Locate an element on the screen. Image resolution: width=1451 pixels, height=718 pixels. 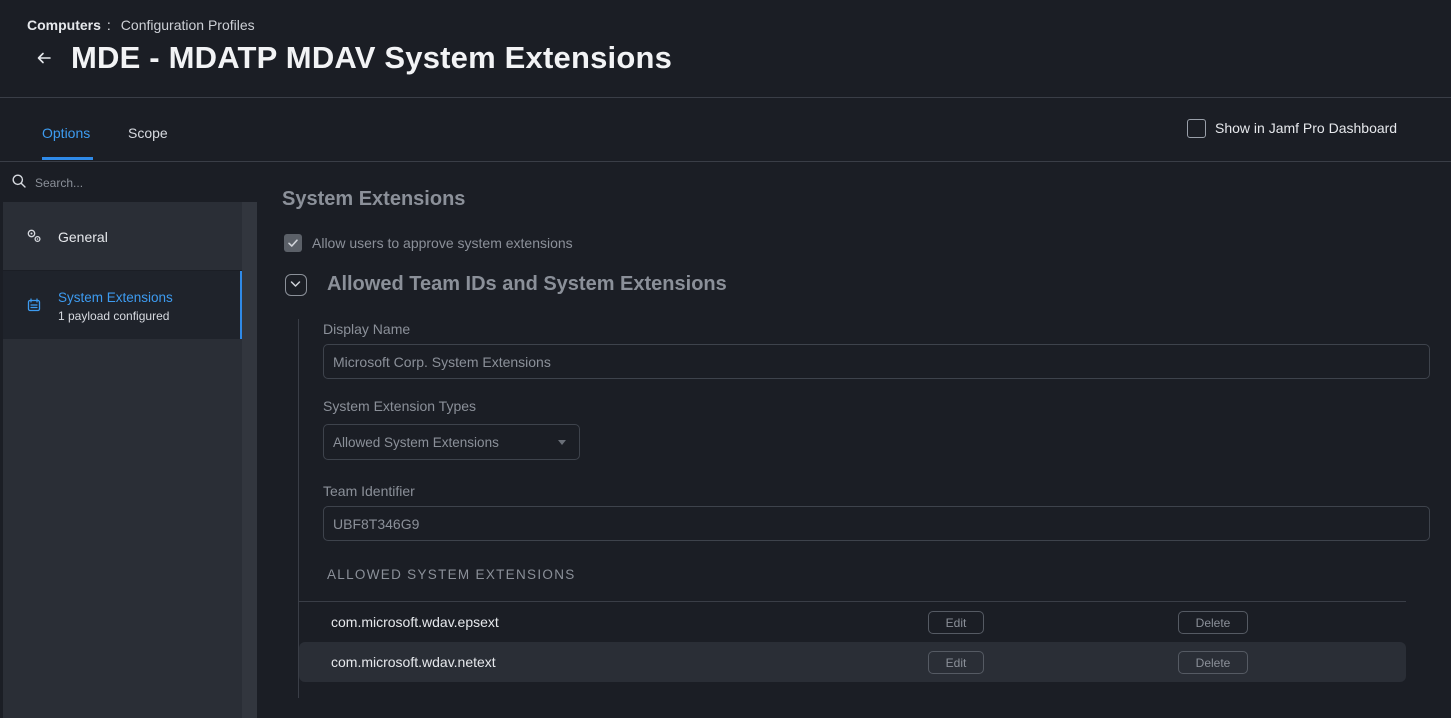
tab-scope: Scope is located at coordinates (148, 133).